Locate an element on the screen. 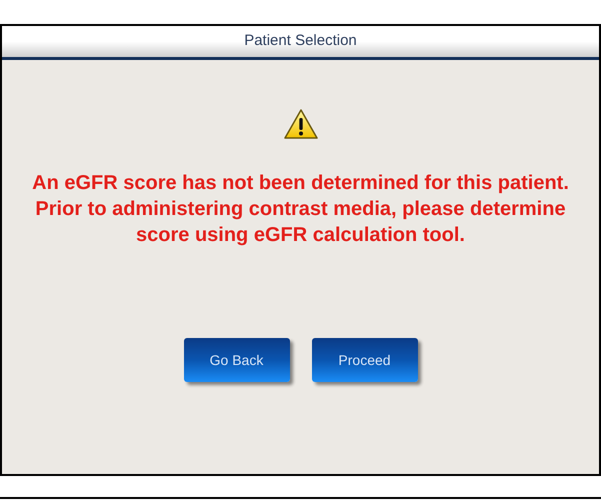  dialog-button: Proceed is located at coordinates (365, 360).